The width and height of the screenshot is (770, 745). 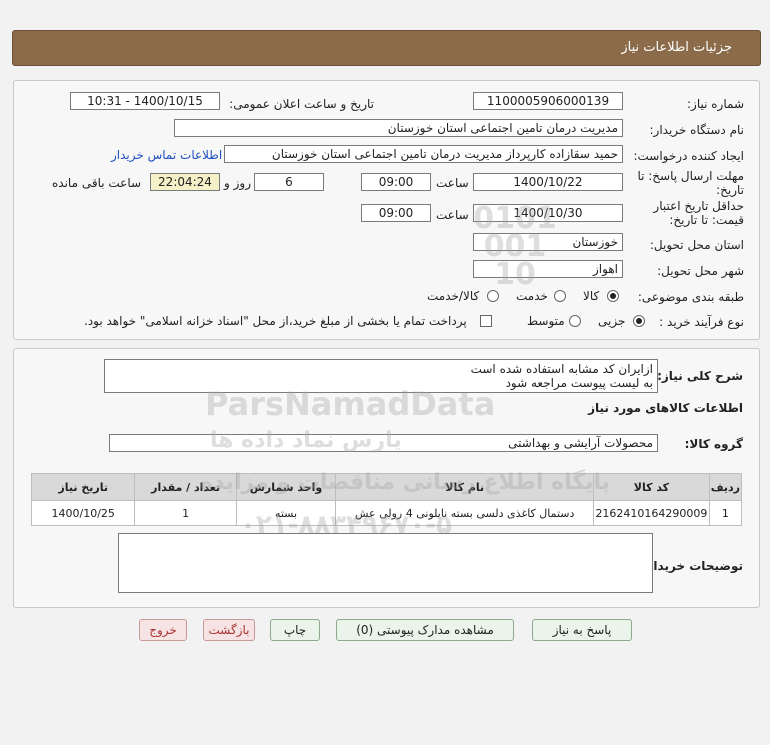 I want to click on city-label: شهر محل تحویل:, so click(x=700, y=271).